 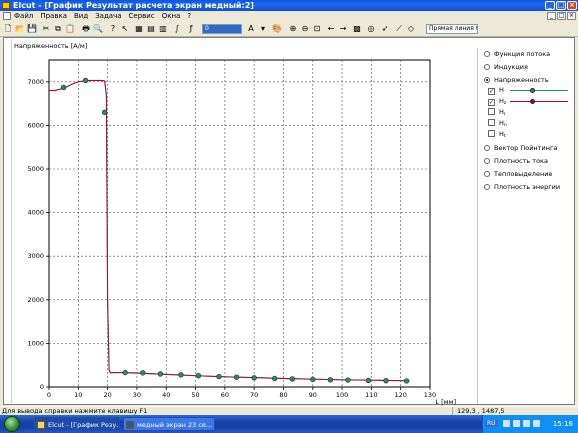 What do you see at coordinates (113, 29) in the screenshot?
I see `help-icon: ?` at bounding box center [113, 29].